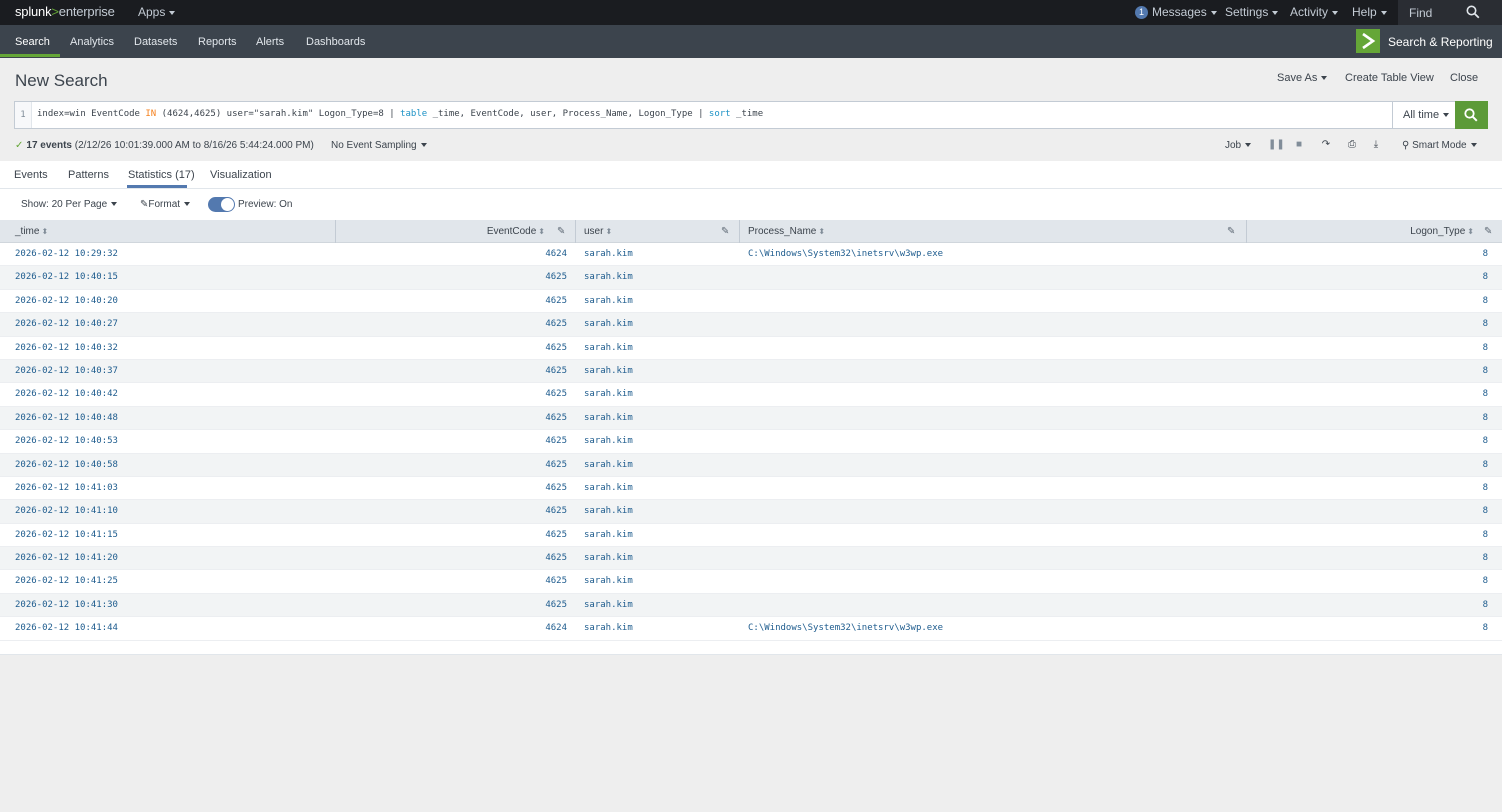  What do you see at coordinates (170, 511) in the screenshot?
I see `cell-time: 2026-02-12 10:41:10` at bounding box center [170, 511].